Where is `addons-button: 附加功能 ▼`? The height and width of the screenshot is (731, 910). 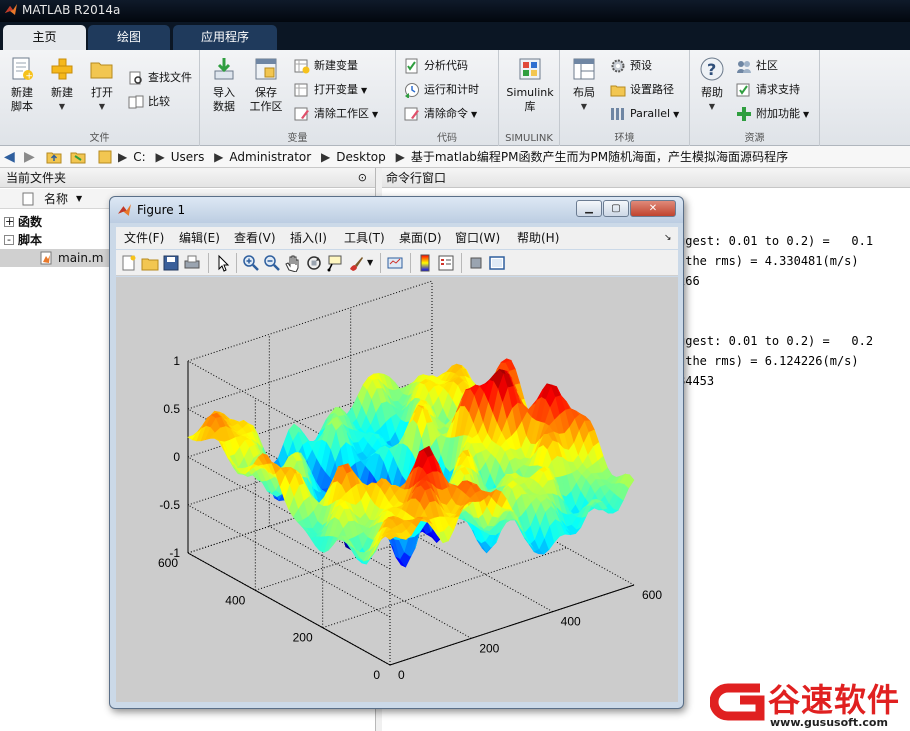 addons-button: 附加功能 ▼ is located at coordinates (772, 114).